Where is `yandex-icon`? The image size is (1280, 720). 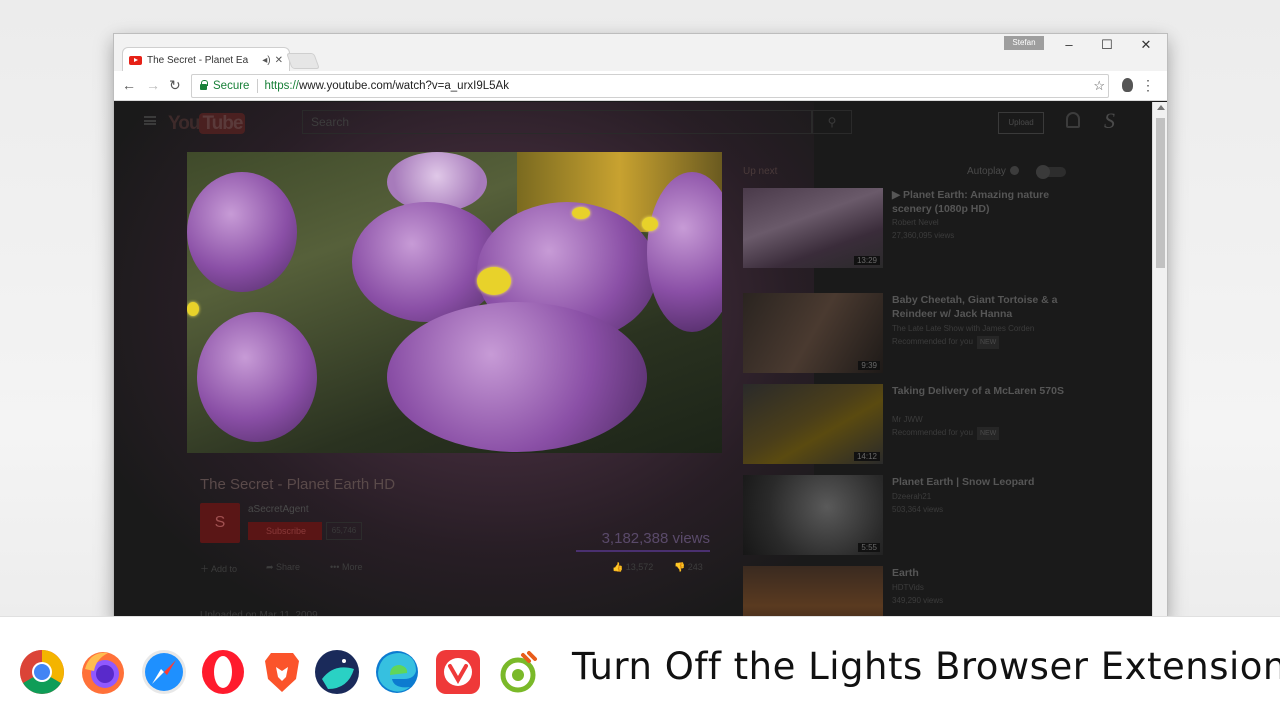 yandex-icon is located at coordinates (518, 672).